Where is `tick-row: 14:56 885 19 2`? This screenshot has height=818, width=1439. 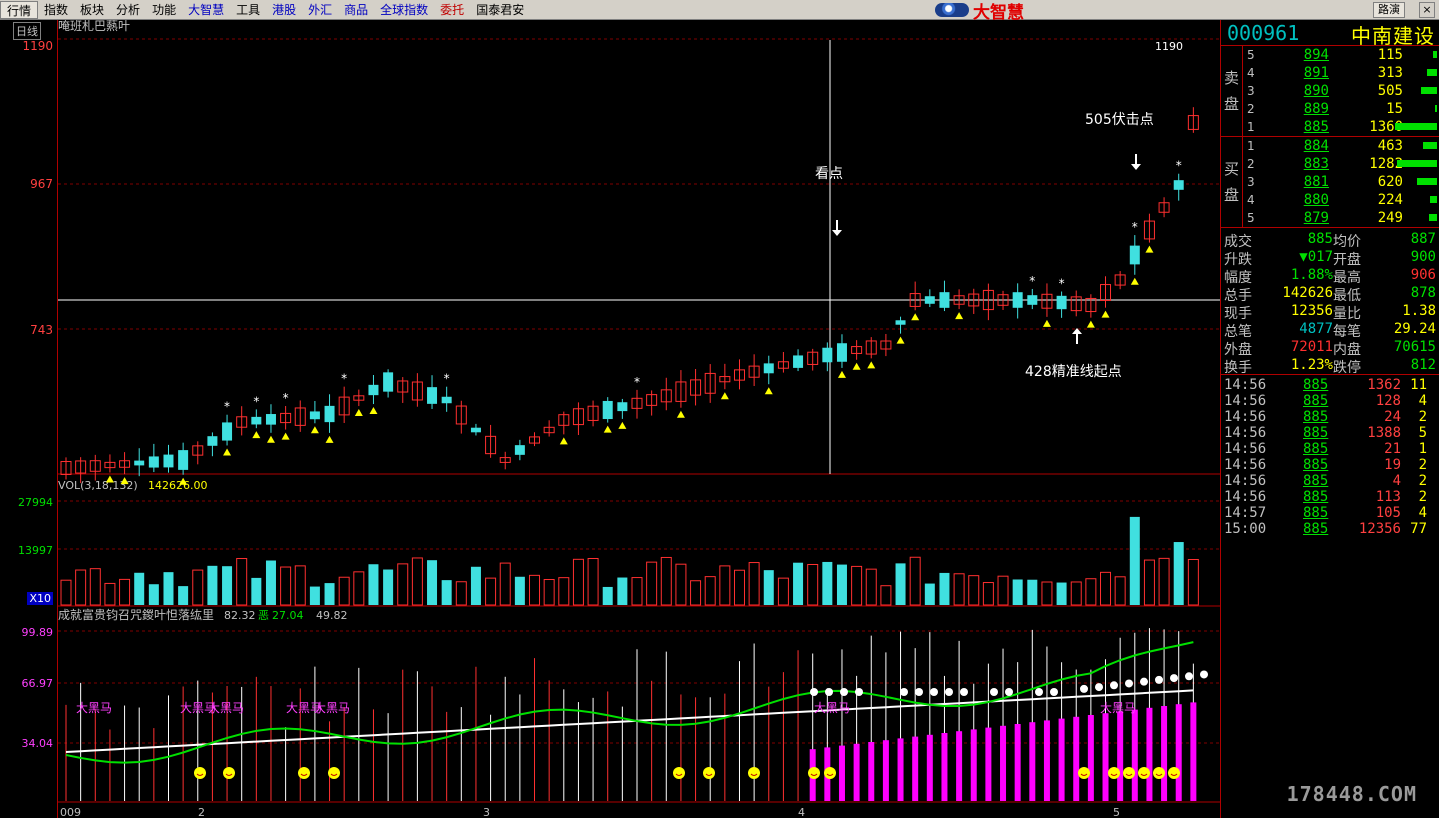 tick-row: 14:56 885 19 2 is located at coordinates (1330, 465).